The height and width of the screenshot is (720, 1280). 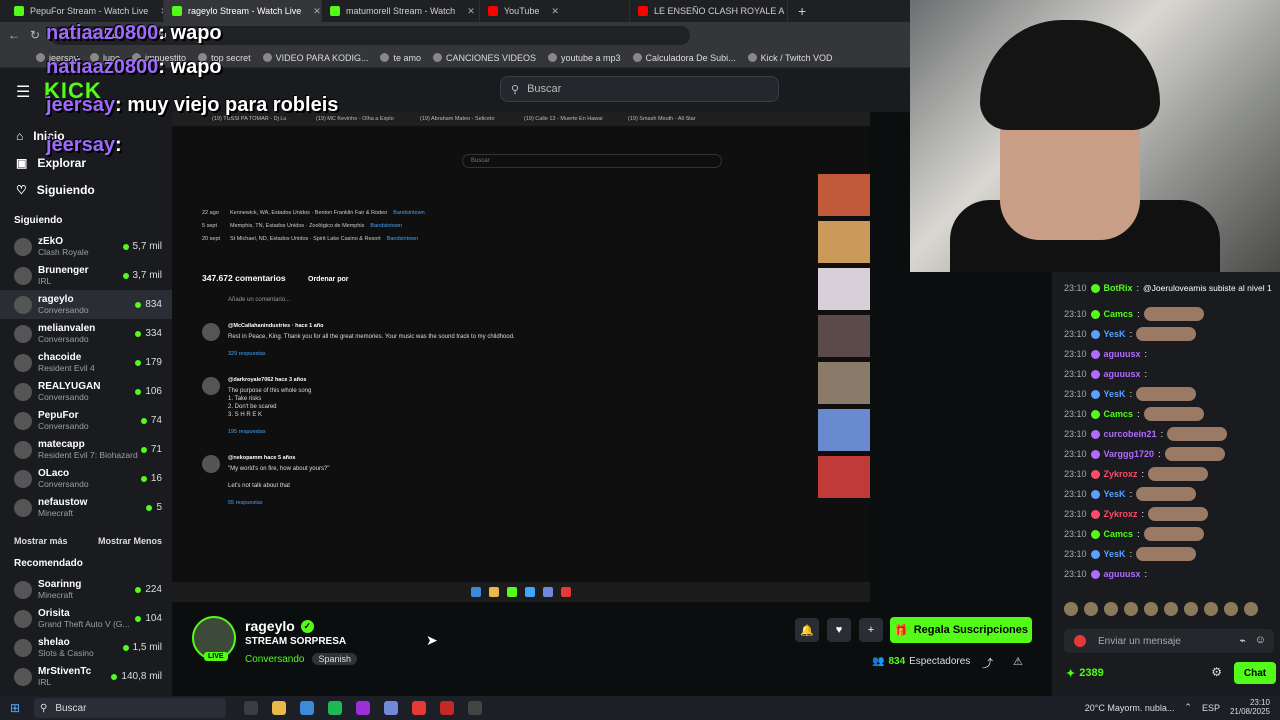 I want to click on stream-category: Conversando, so click(x=274, y=659).